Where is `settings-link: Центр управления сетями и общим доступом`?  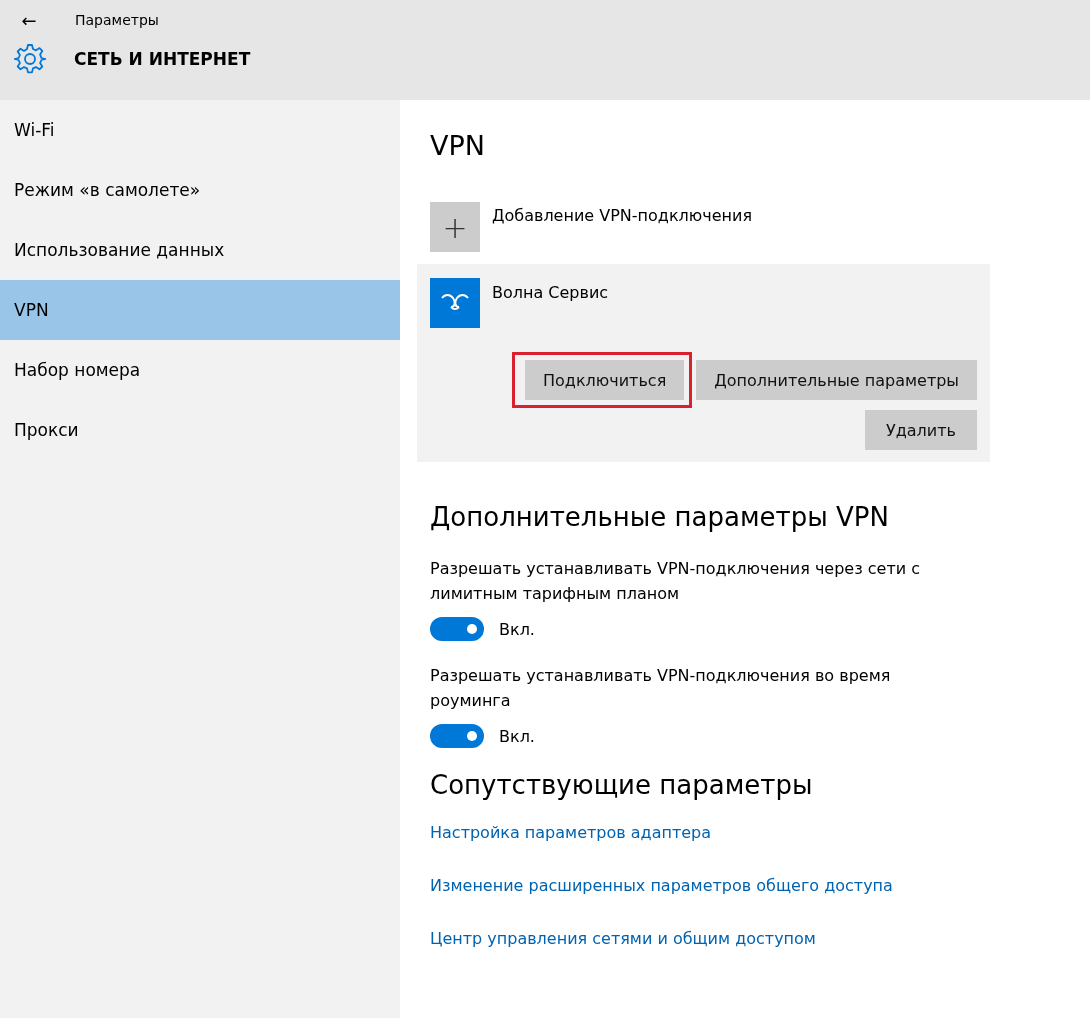 settings-link: Центр управления сетями и общим доступом is located at coordinates (710, 954).